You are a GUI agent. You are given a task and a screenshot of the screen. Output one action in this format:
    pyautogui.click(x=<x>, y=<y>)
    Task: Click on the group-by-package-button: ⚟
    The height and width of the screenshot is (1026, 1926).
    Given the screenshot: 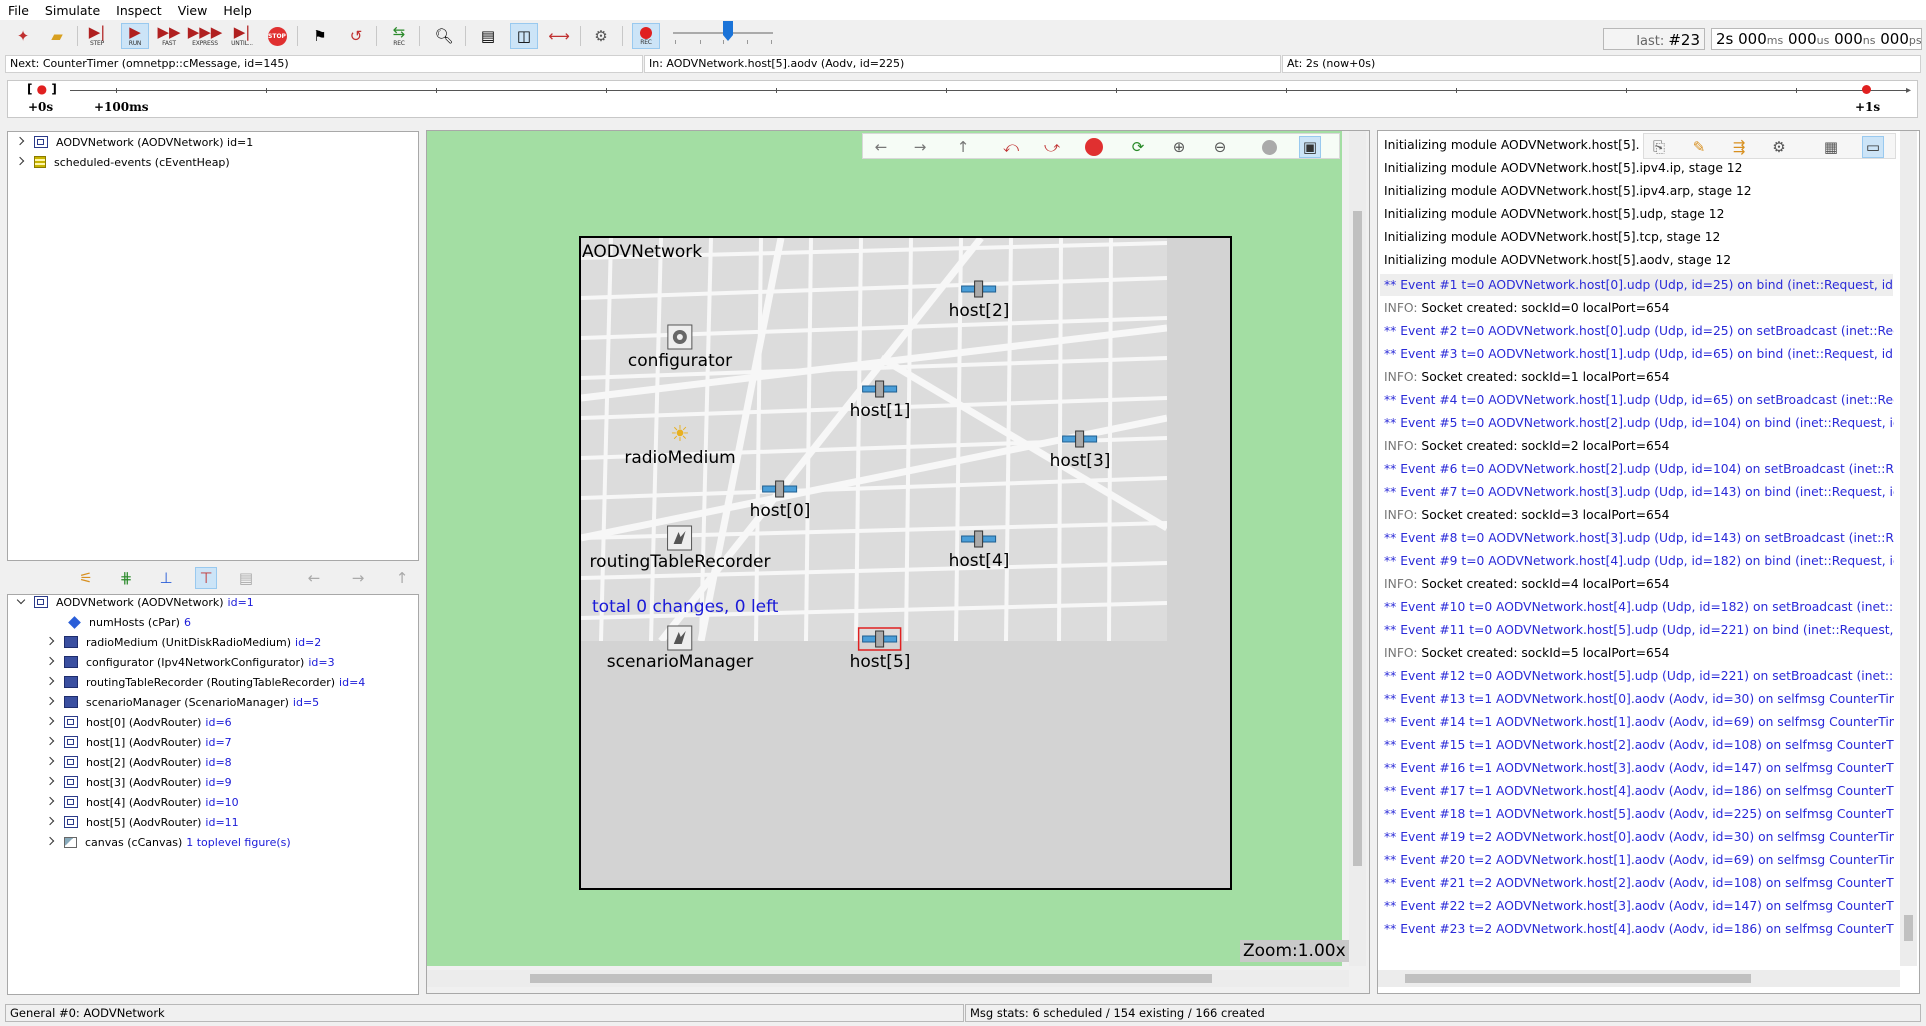 What is the action you would take?
    pyautogui.click(x=86, y=578)
    